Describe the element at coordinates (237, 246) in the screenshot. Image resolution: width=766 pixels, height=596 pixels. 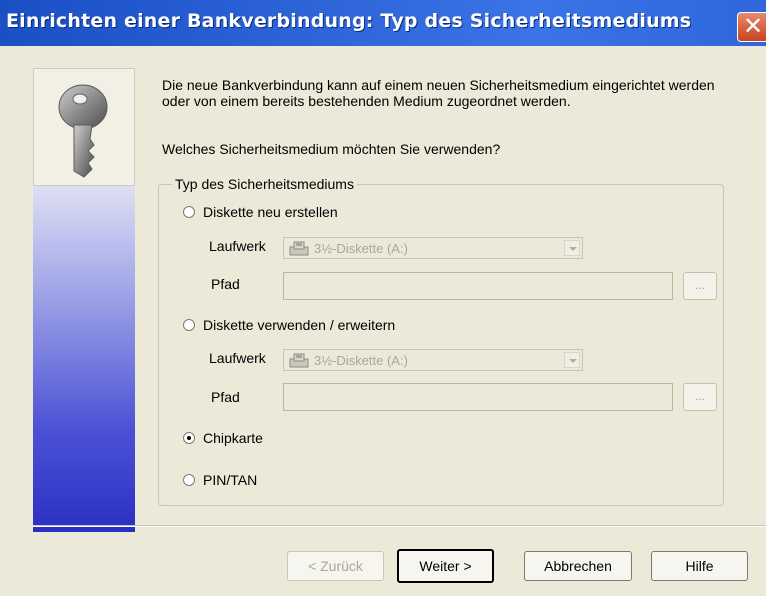
I see `drive-label-1: Laufwerk` at that location.